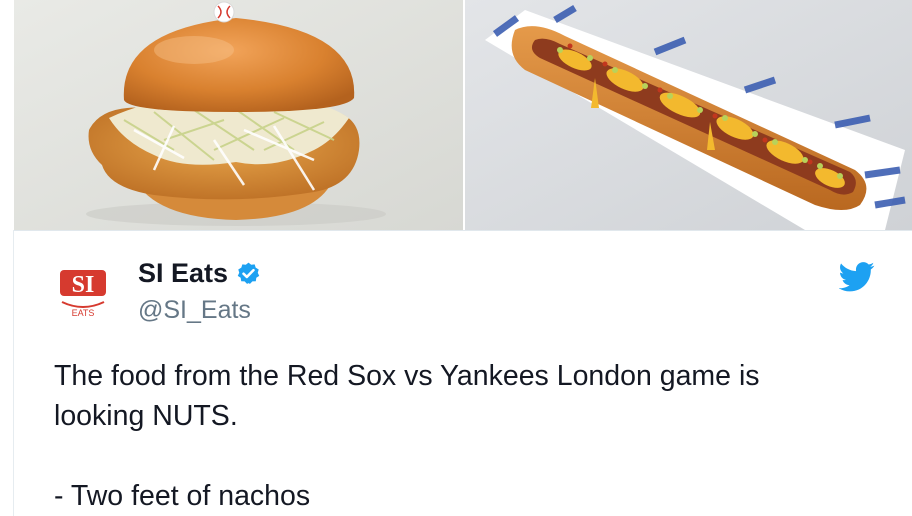  I want to click on author-name: SI Eats, so click(199, 273).